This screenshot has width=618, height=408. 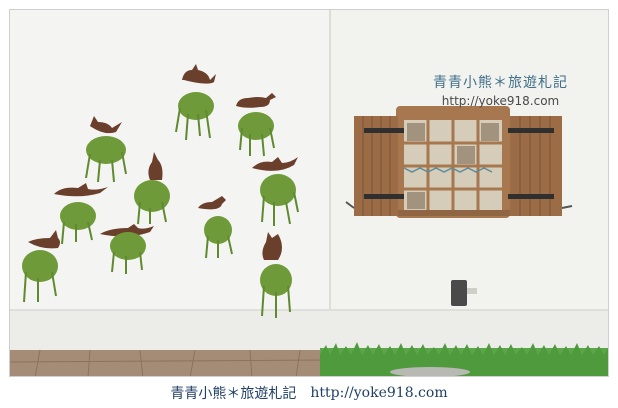 What do you see at coordinates (378, 393) in the screenshot?
I see `footer-url: http://yoke918.com` at bounding box center [378, 393].